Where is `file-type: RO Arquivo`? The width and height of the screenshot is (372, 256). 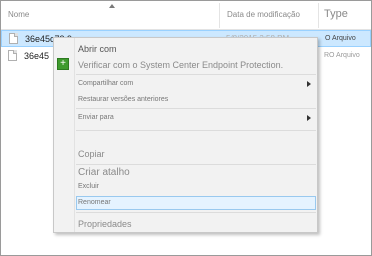
file-type: RO Arquivo is located at coordinates (342, 55).